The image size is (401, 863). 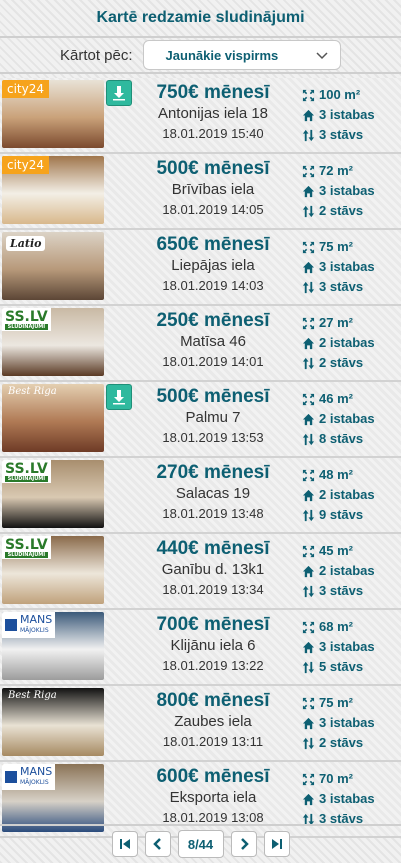 What do you see at coordinates (213, 645) in the screenshot?
I see `listing-address: Klijānu iela 6` at bounding box center [213, 645].